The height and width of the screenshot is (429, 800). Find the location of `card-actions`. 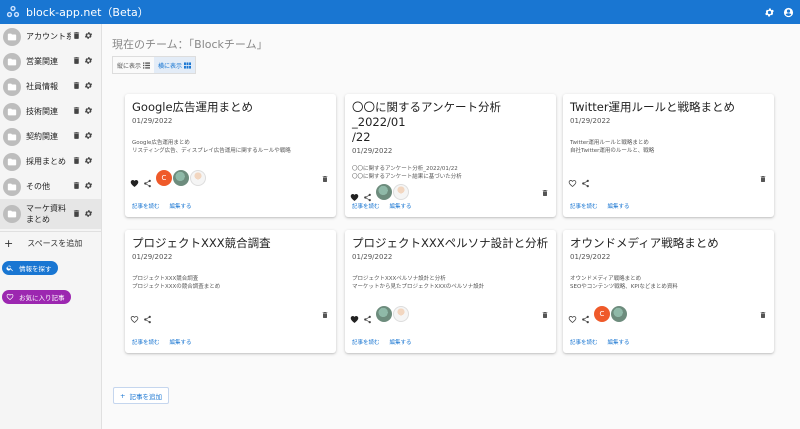

card-actions is located at coordinates (229, 314).